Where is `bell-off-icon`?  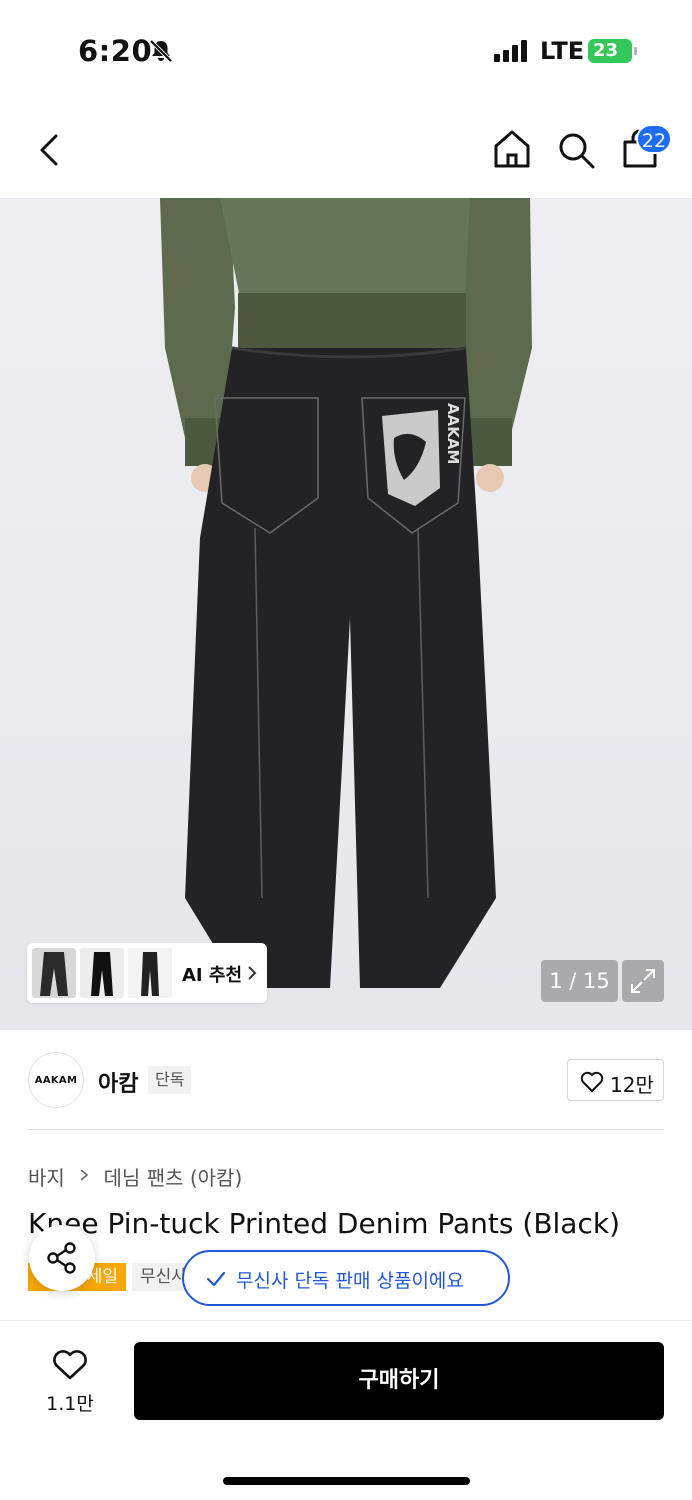 bell-off-icon is located at coordinates (161, 51).